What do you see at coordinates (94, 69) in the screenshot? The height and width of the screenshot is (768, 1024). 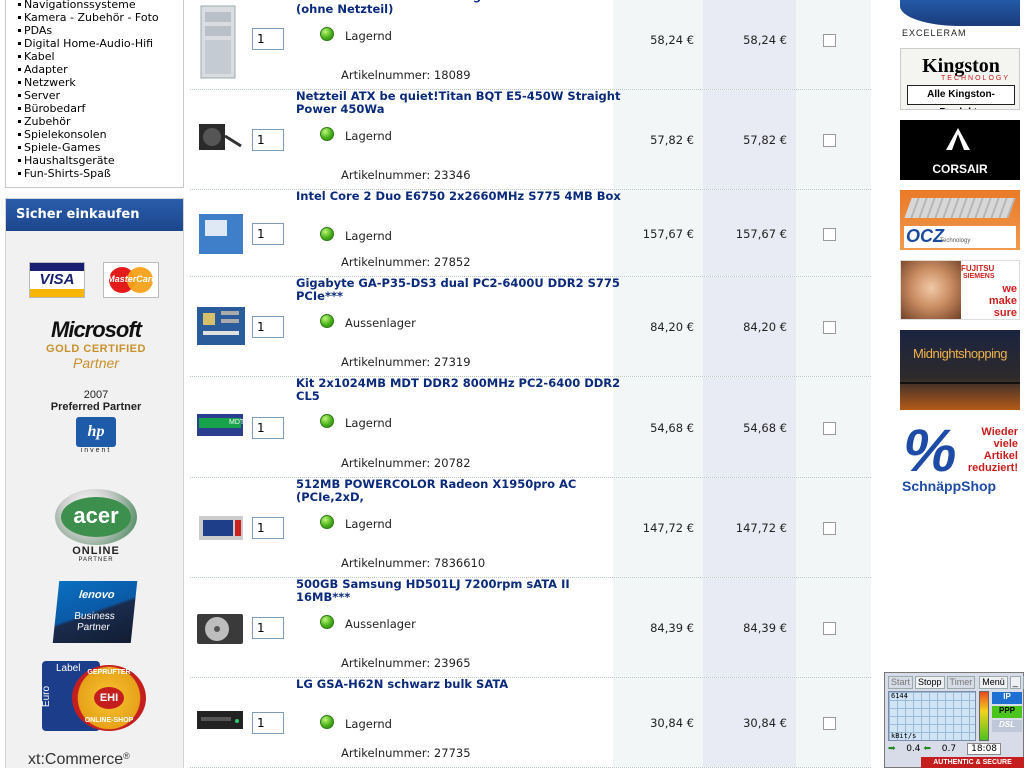 I see `nav-category-link: Adapter` at bounding box center [94, 69].